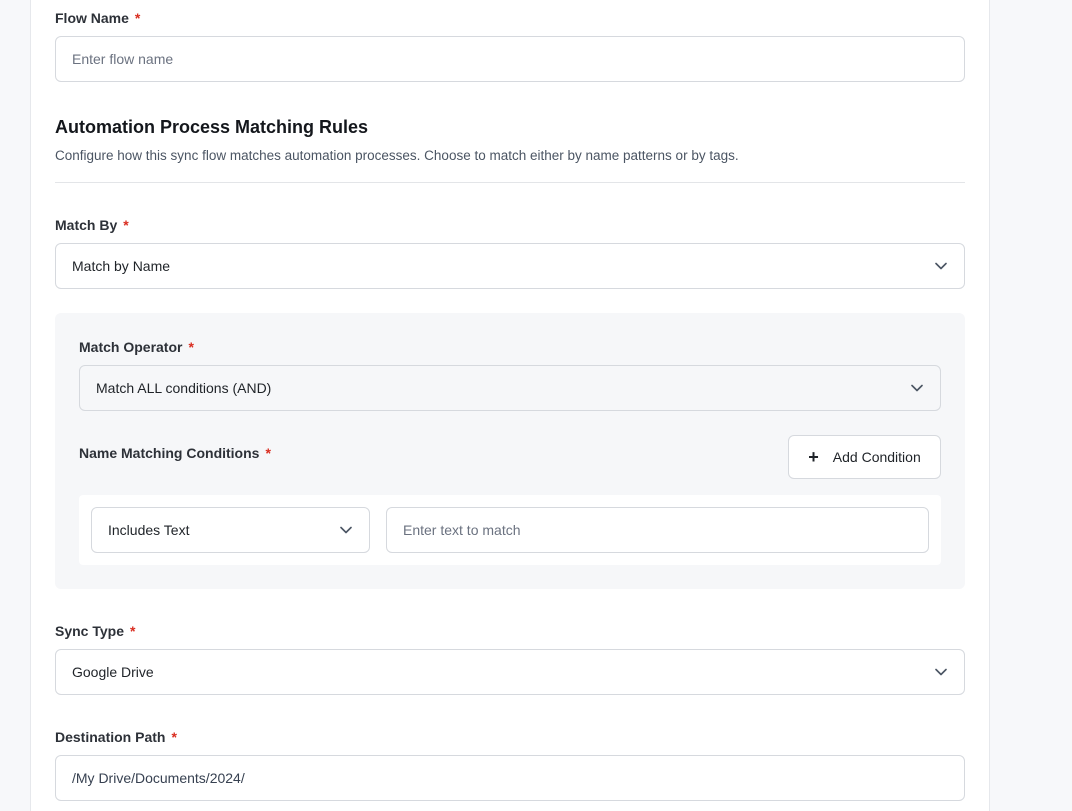 The height and width of the screenshot is (811, 1072). I want to click on add-condition-label: Add Condition, so click(876, 457).